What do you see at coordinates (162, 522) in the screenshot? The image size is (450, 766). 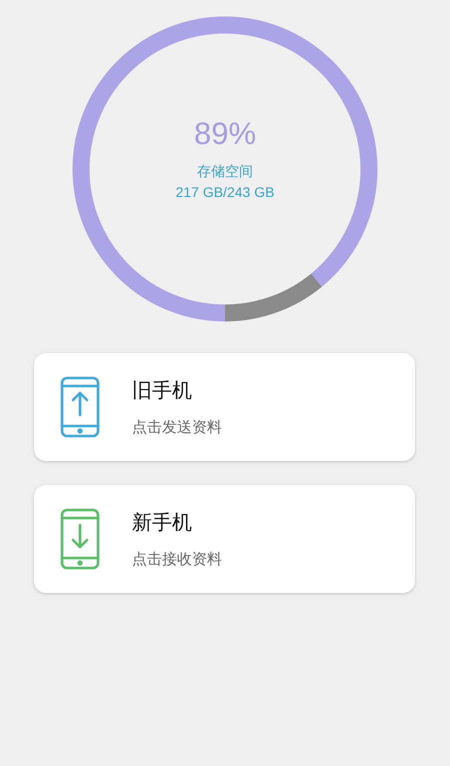 I see `option-title: 新手机` at bounding box center [162, 522].